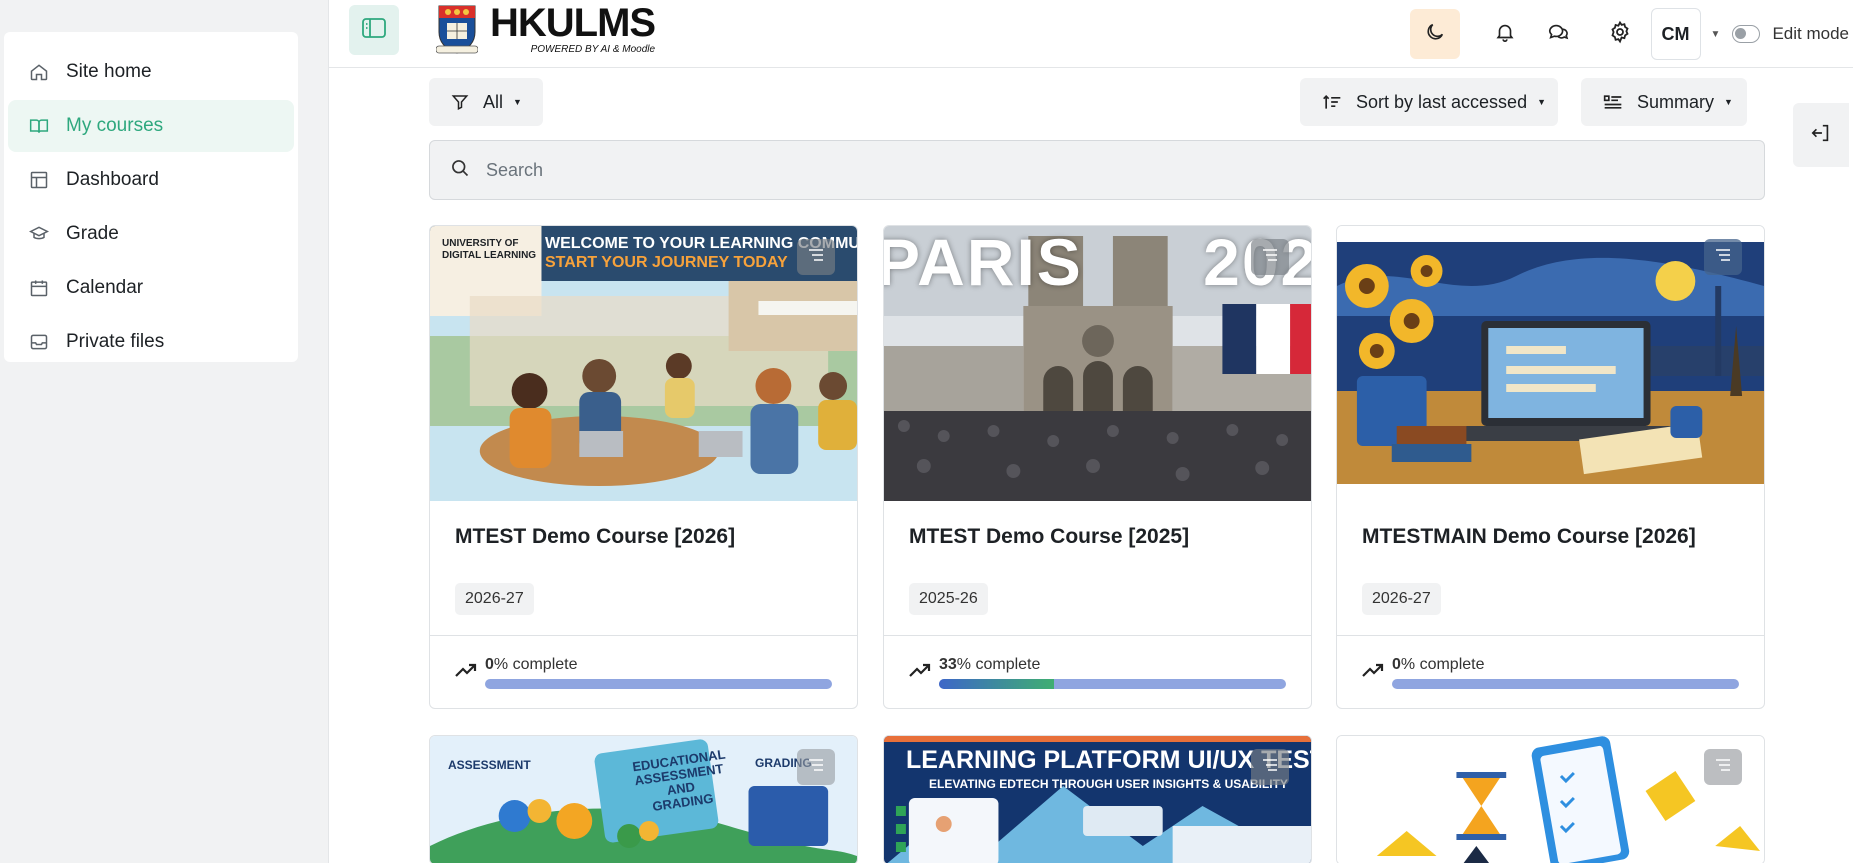  Describe the element at coordinates (1097, 262) in the screenshot. I see `image-title-text: PARIS 2025` at that location.